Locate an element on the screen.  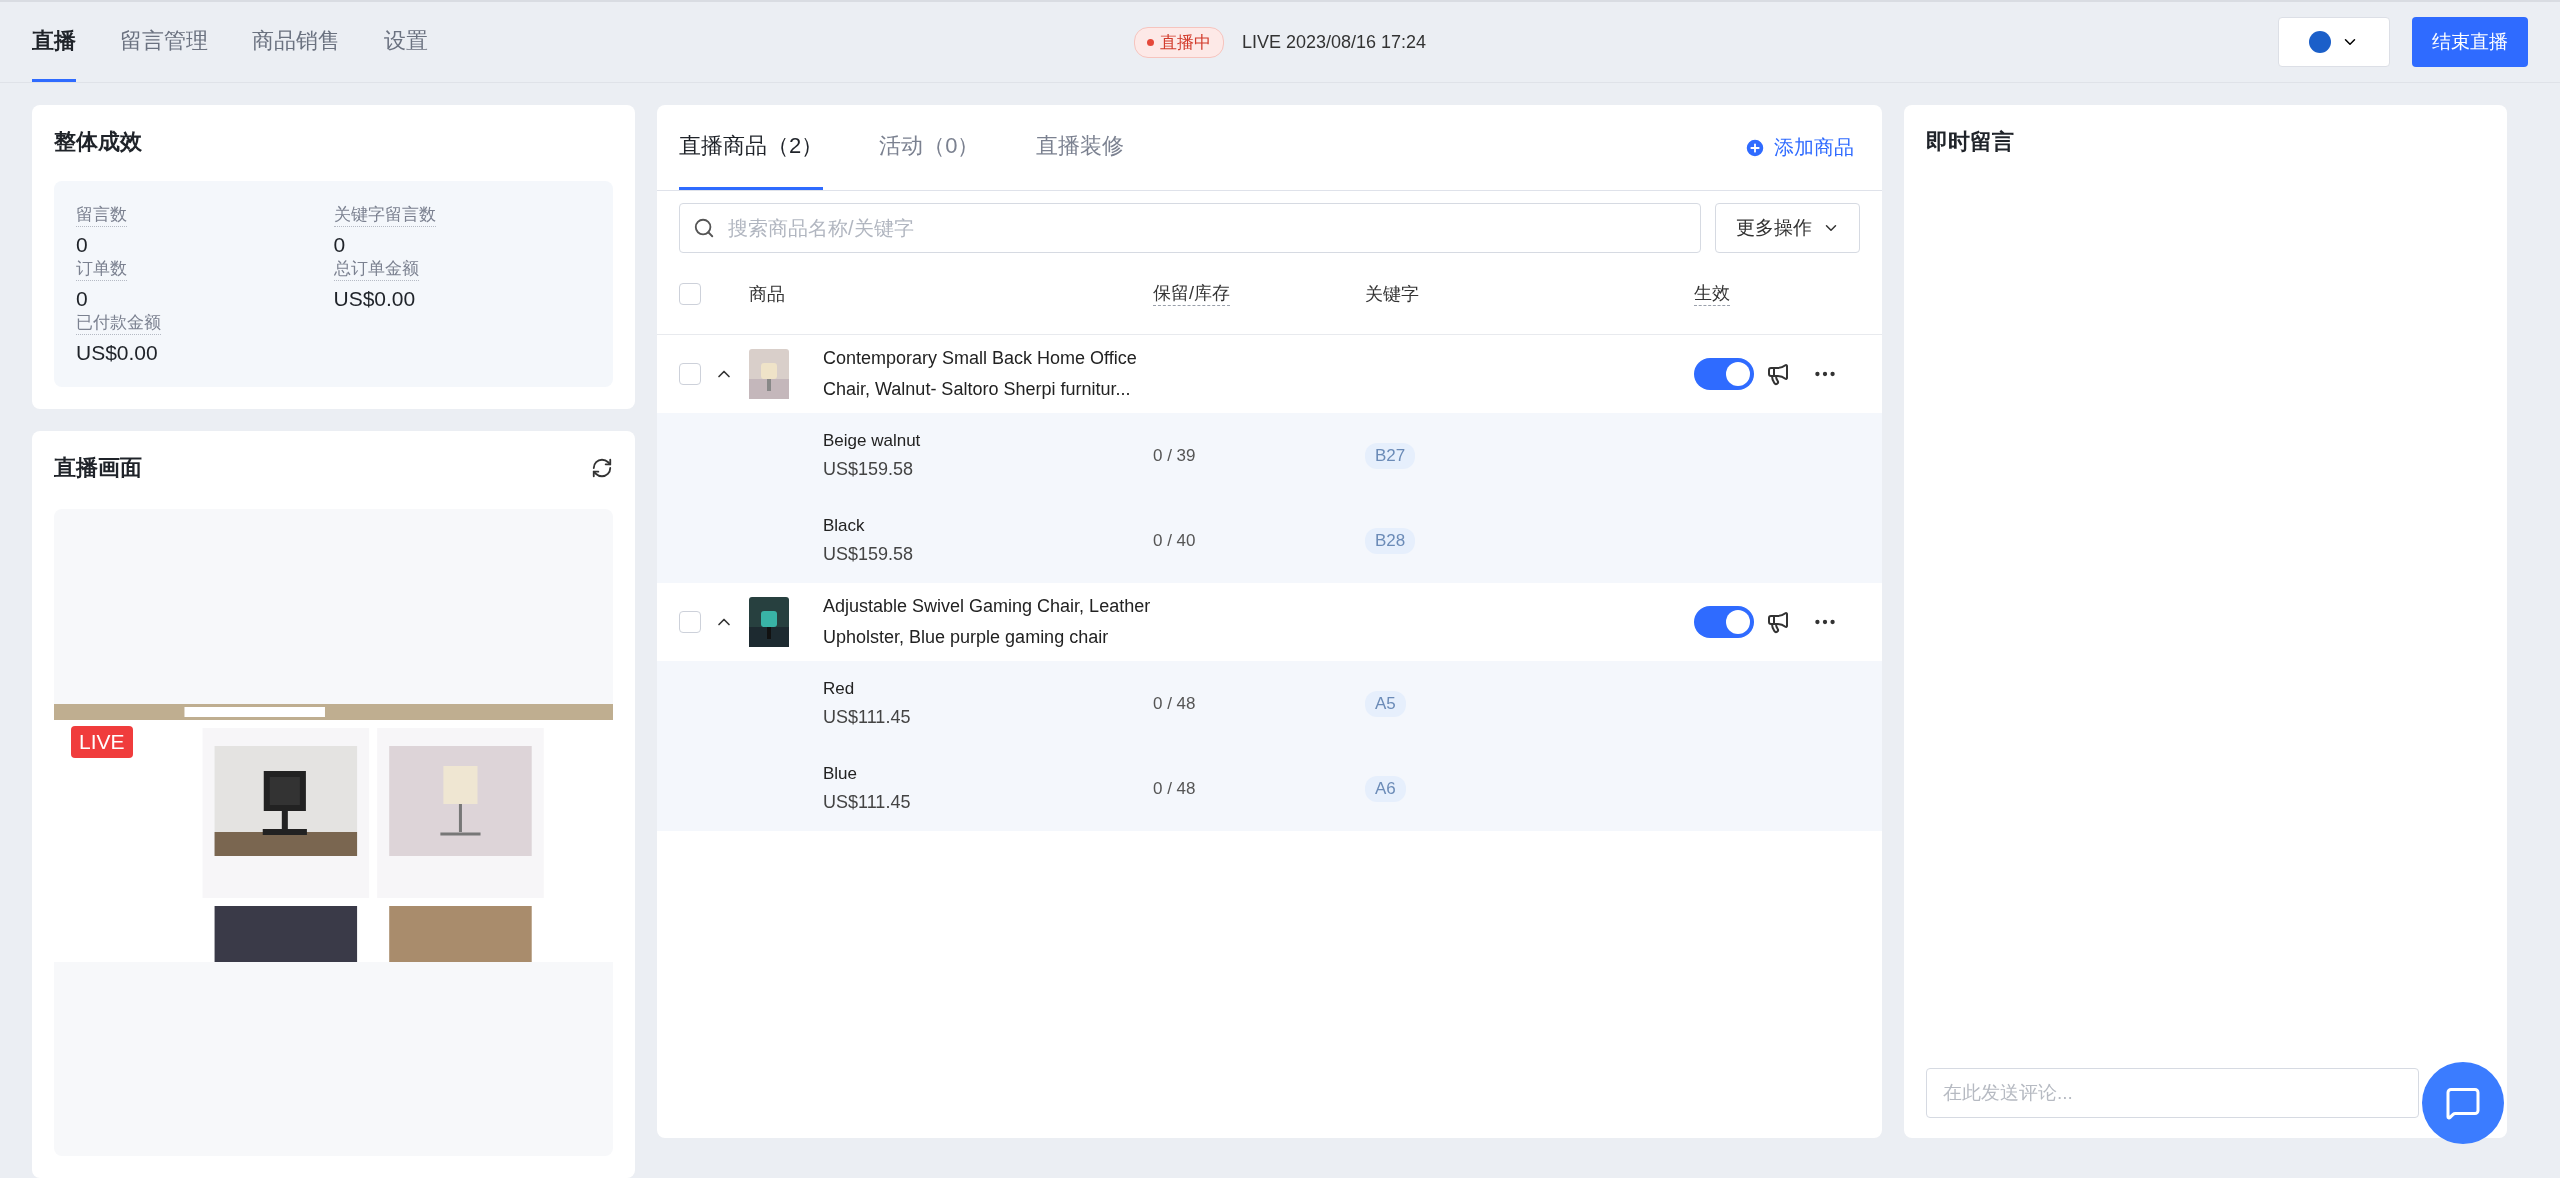
variant-name: Red is located at coordinates (839, 689).